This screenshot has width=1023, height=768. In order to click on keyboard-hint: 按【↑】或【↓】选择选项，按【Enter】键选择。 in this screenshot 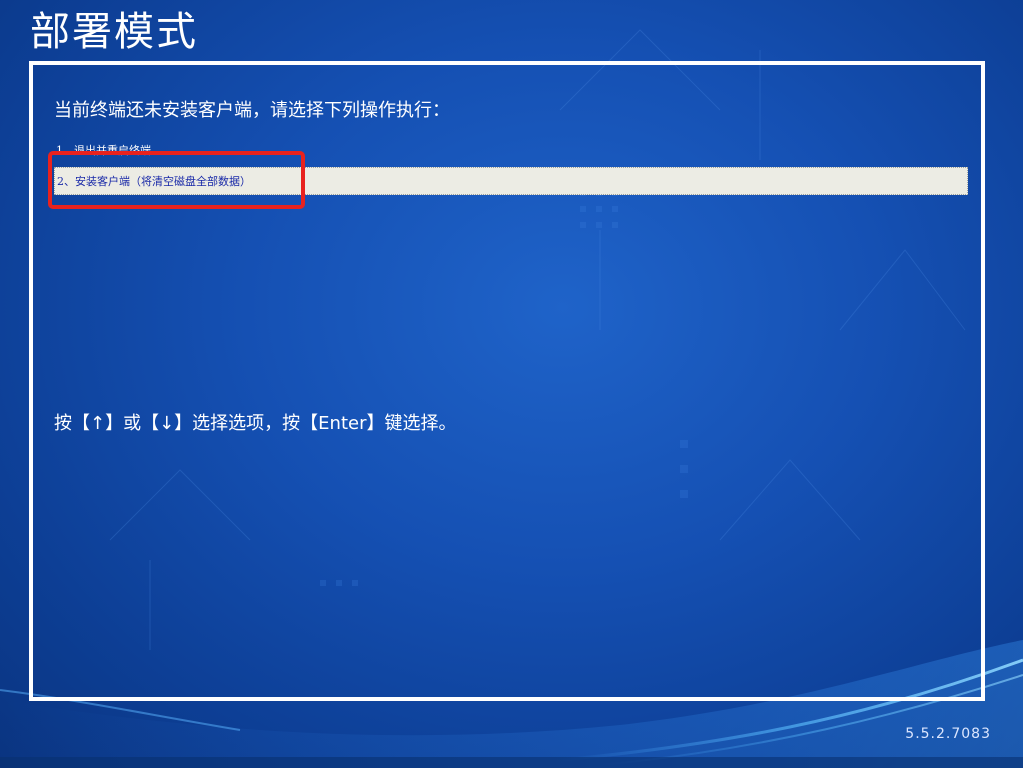, I will do `click(255, 423)`.